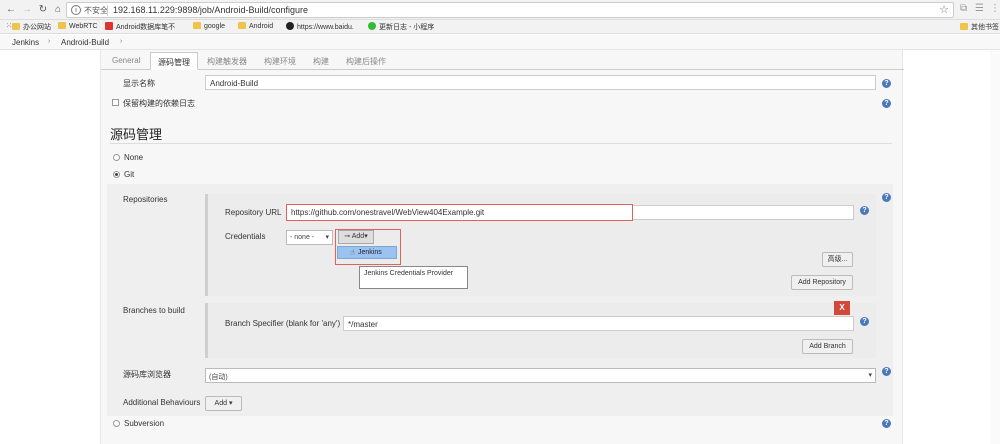 Image resolution: width=1000 pixels, height=444 pixels. I want to click on keep-logs-checkbox, so click(115, 102).